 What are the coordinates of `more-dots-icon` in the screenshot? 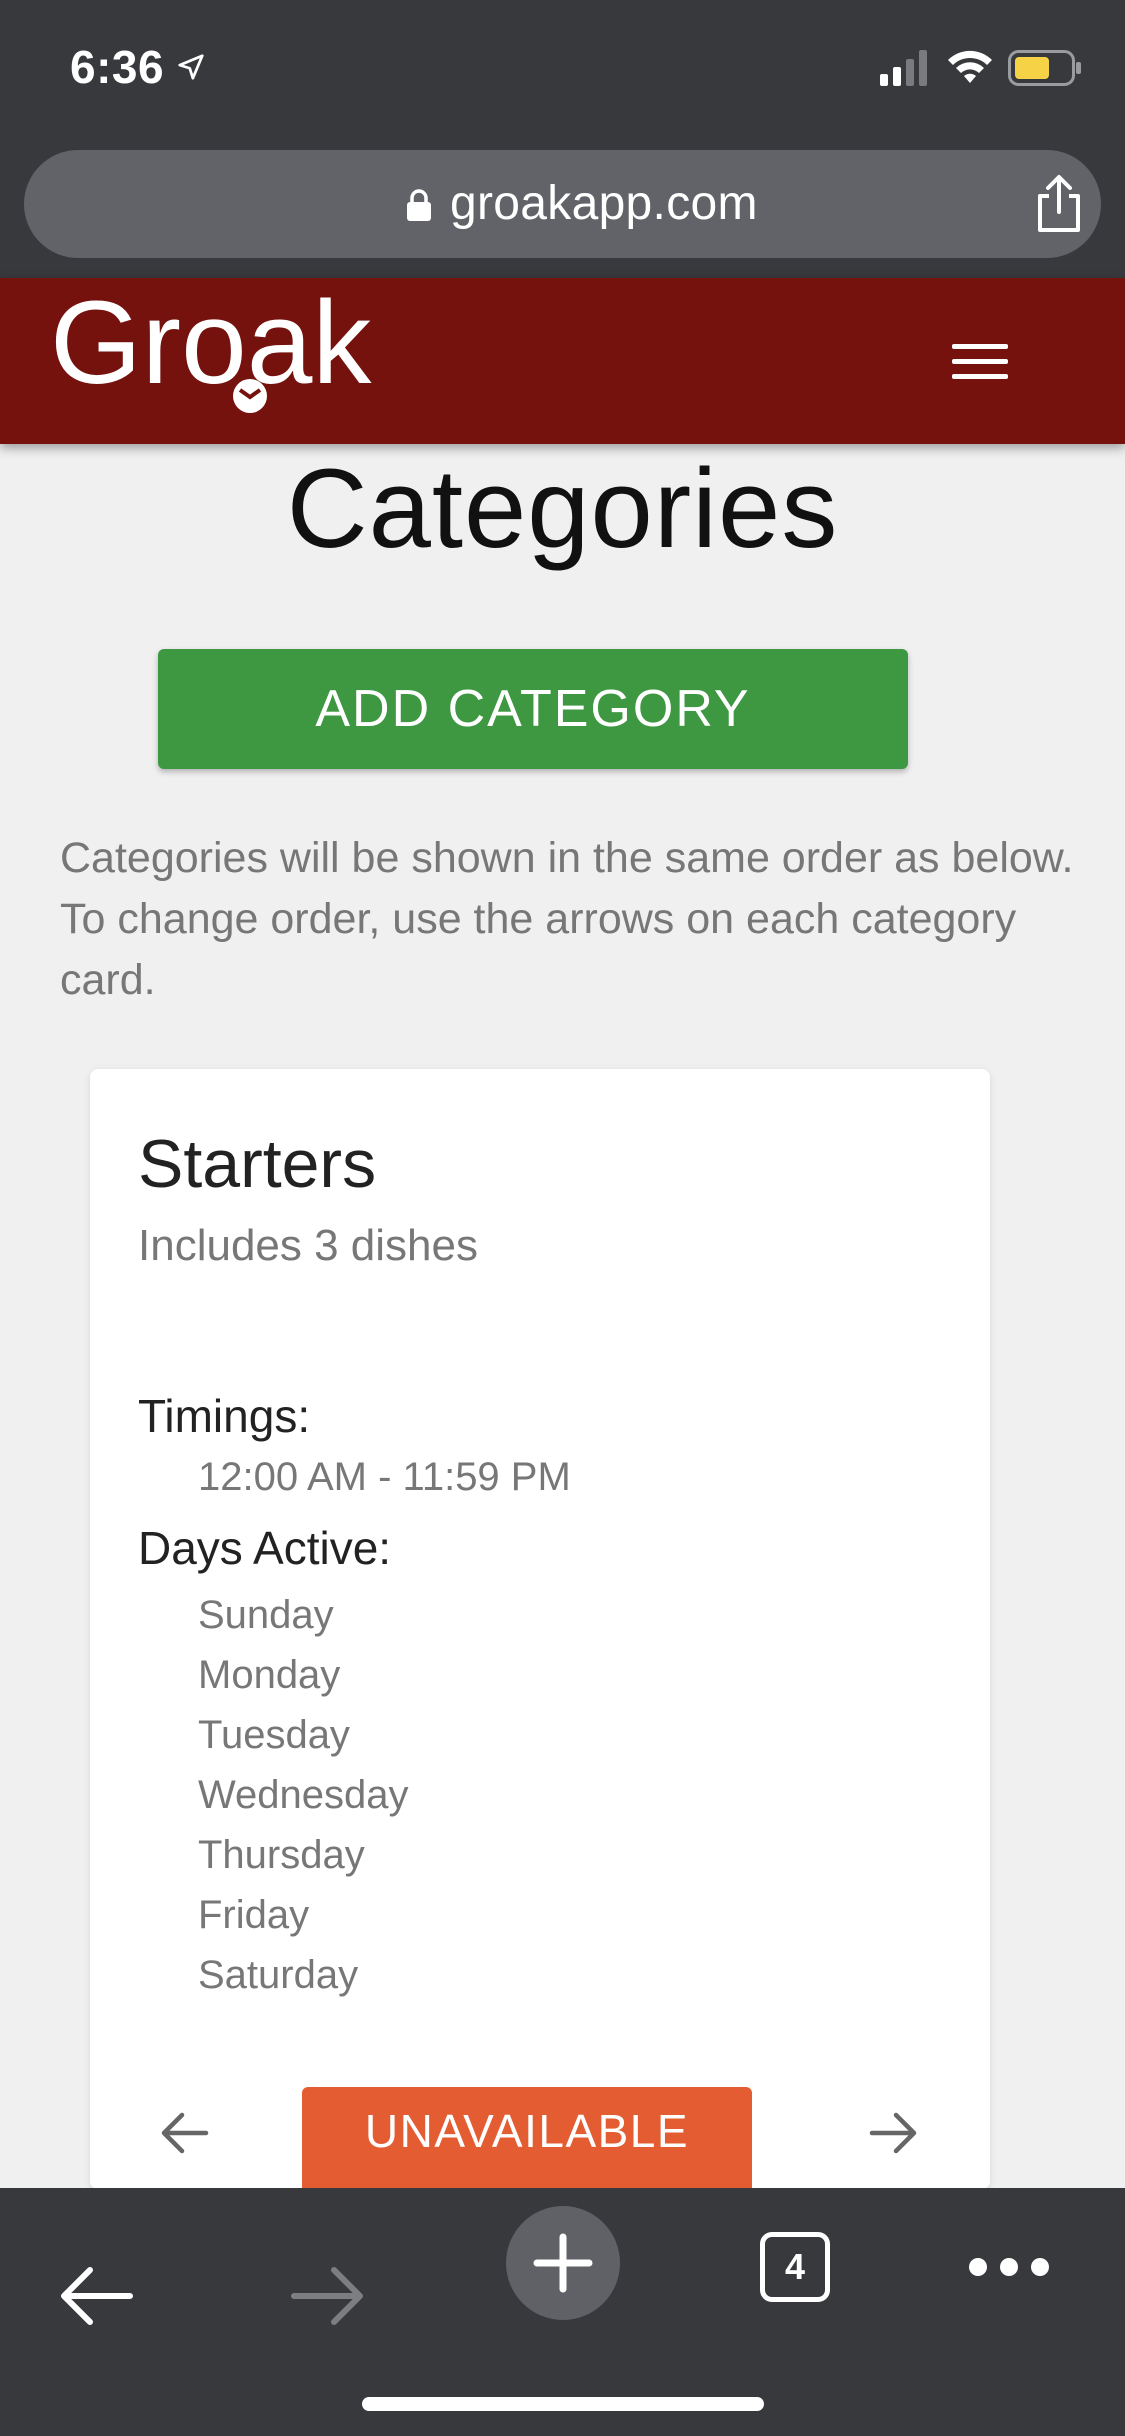 It's located at (1009, 2267).